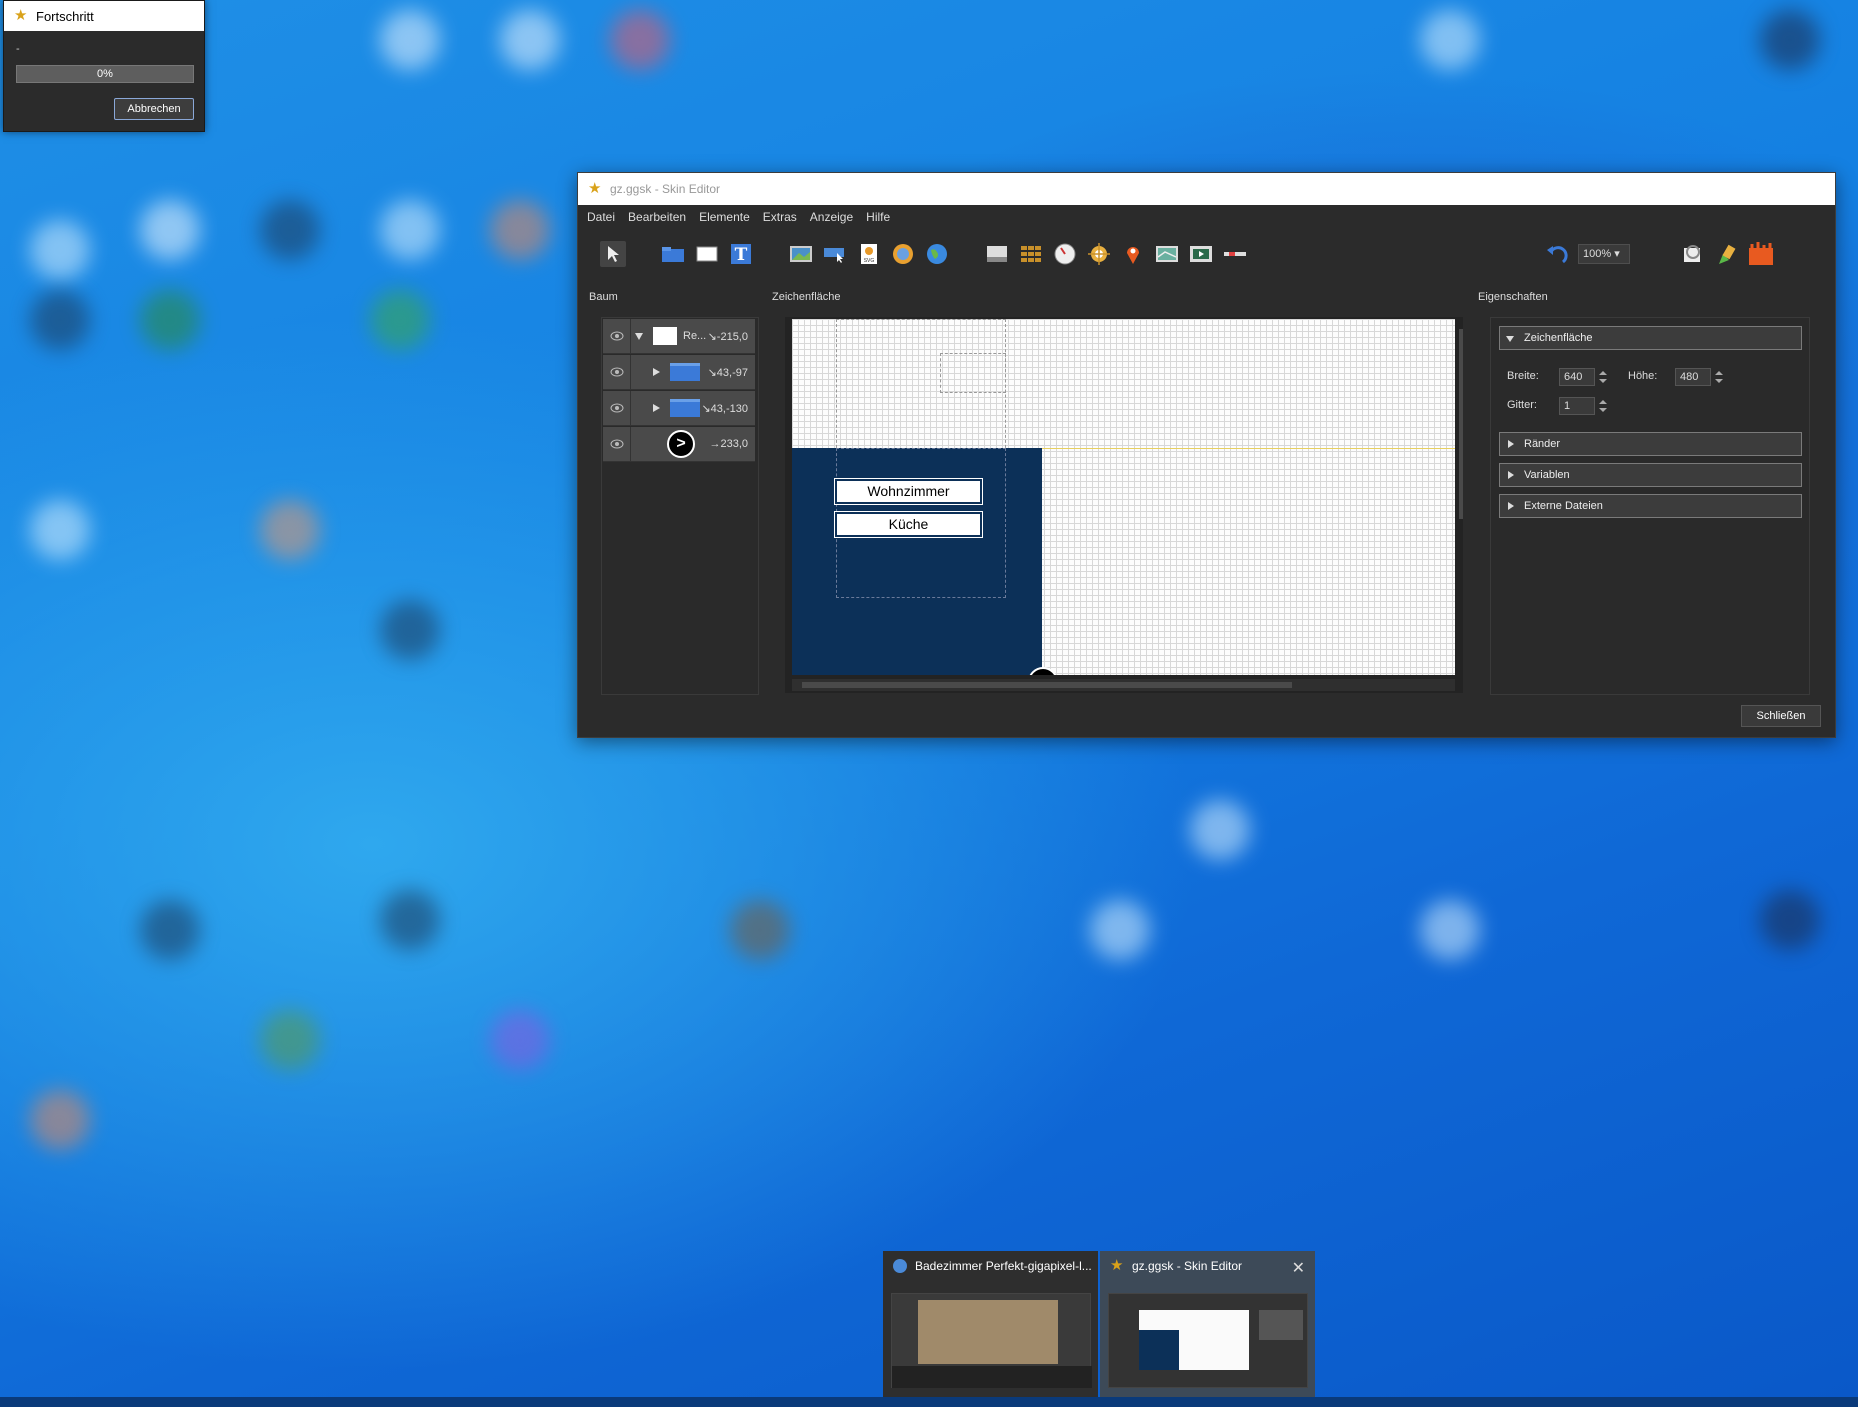  Describe the element at coordinates (1123, 497) in the screenshot. I see `drawing-grid: Wohnzimmer Küche` at that location.